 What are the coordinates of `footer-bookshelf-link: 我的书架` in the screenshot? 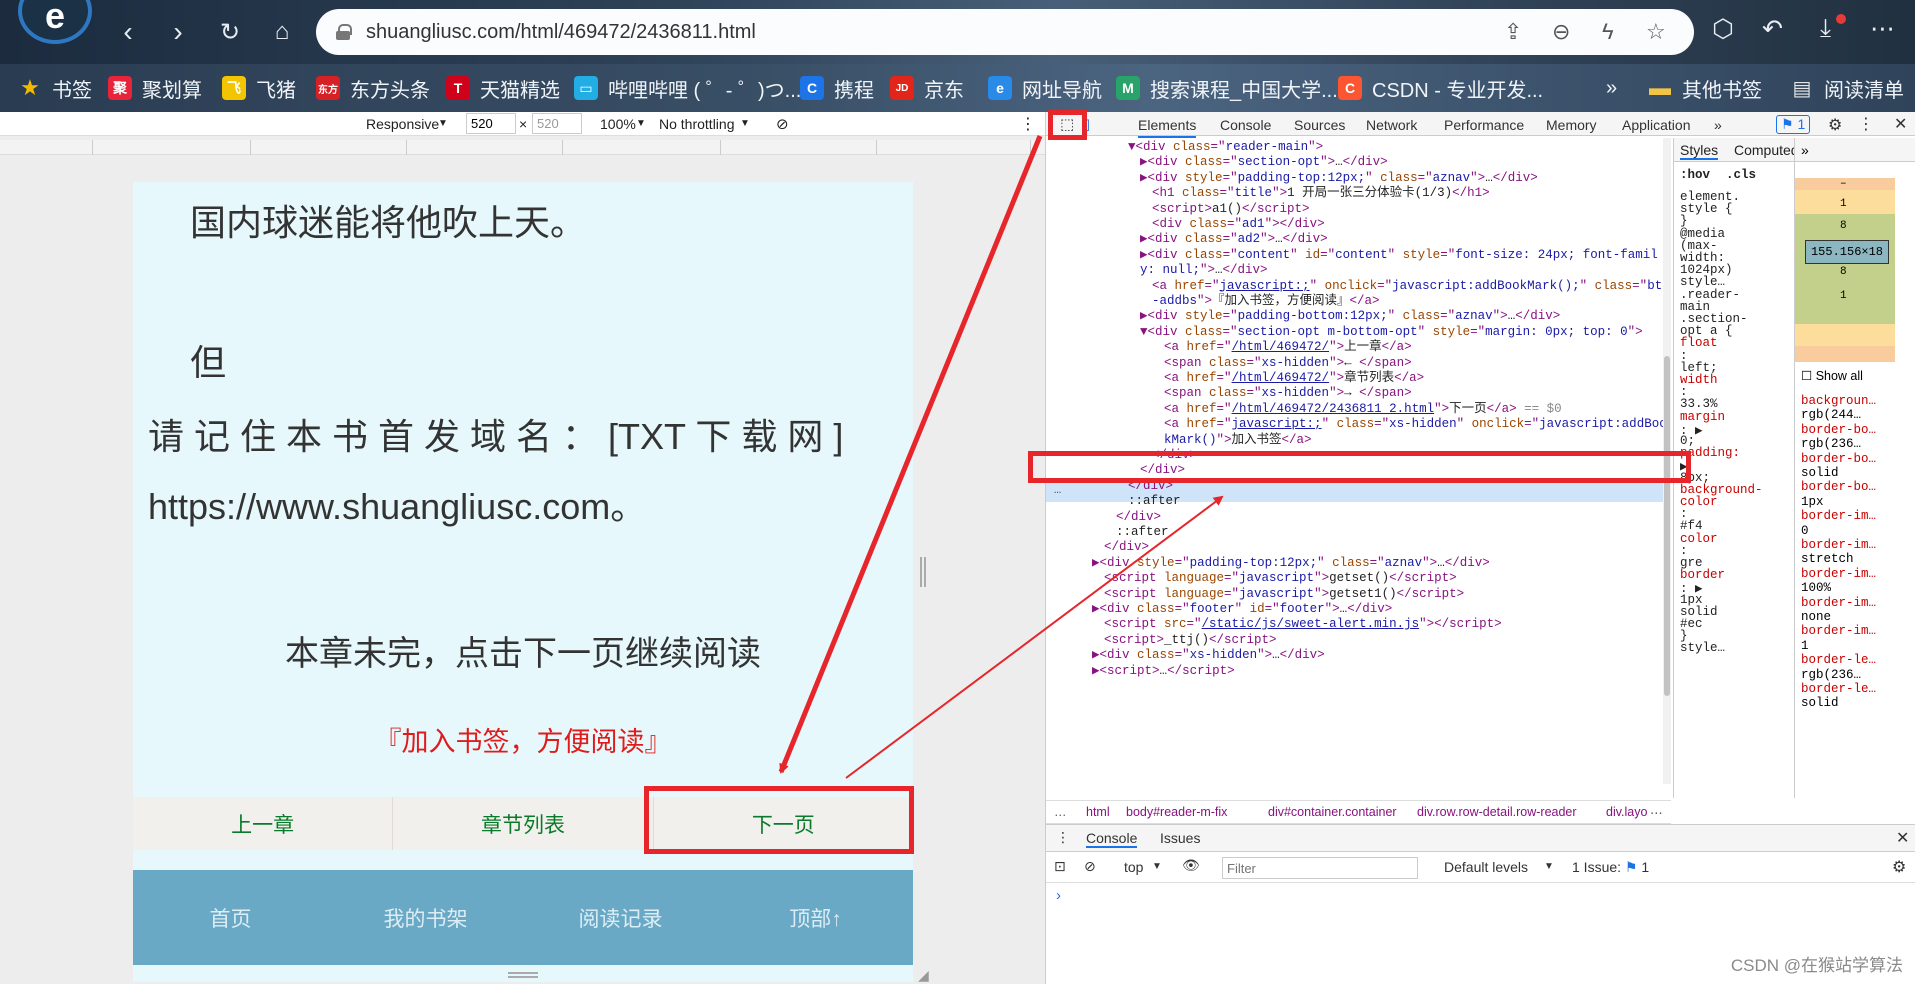 It's located at (425, 918).